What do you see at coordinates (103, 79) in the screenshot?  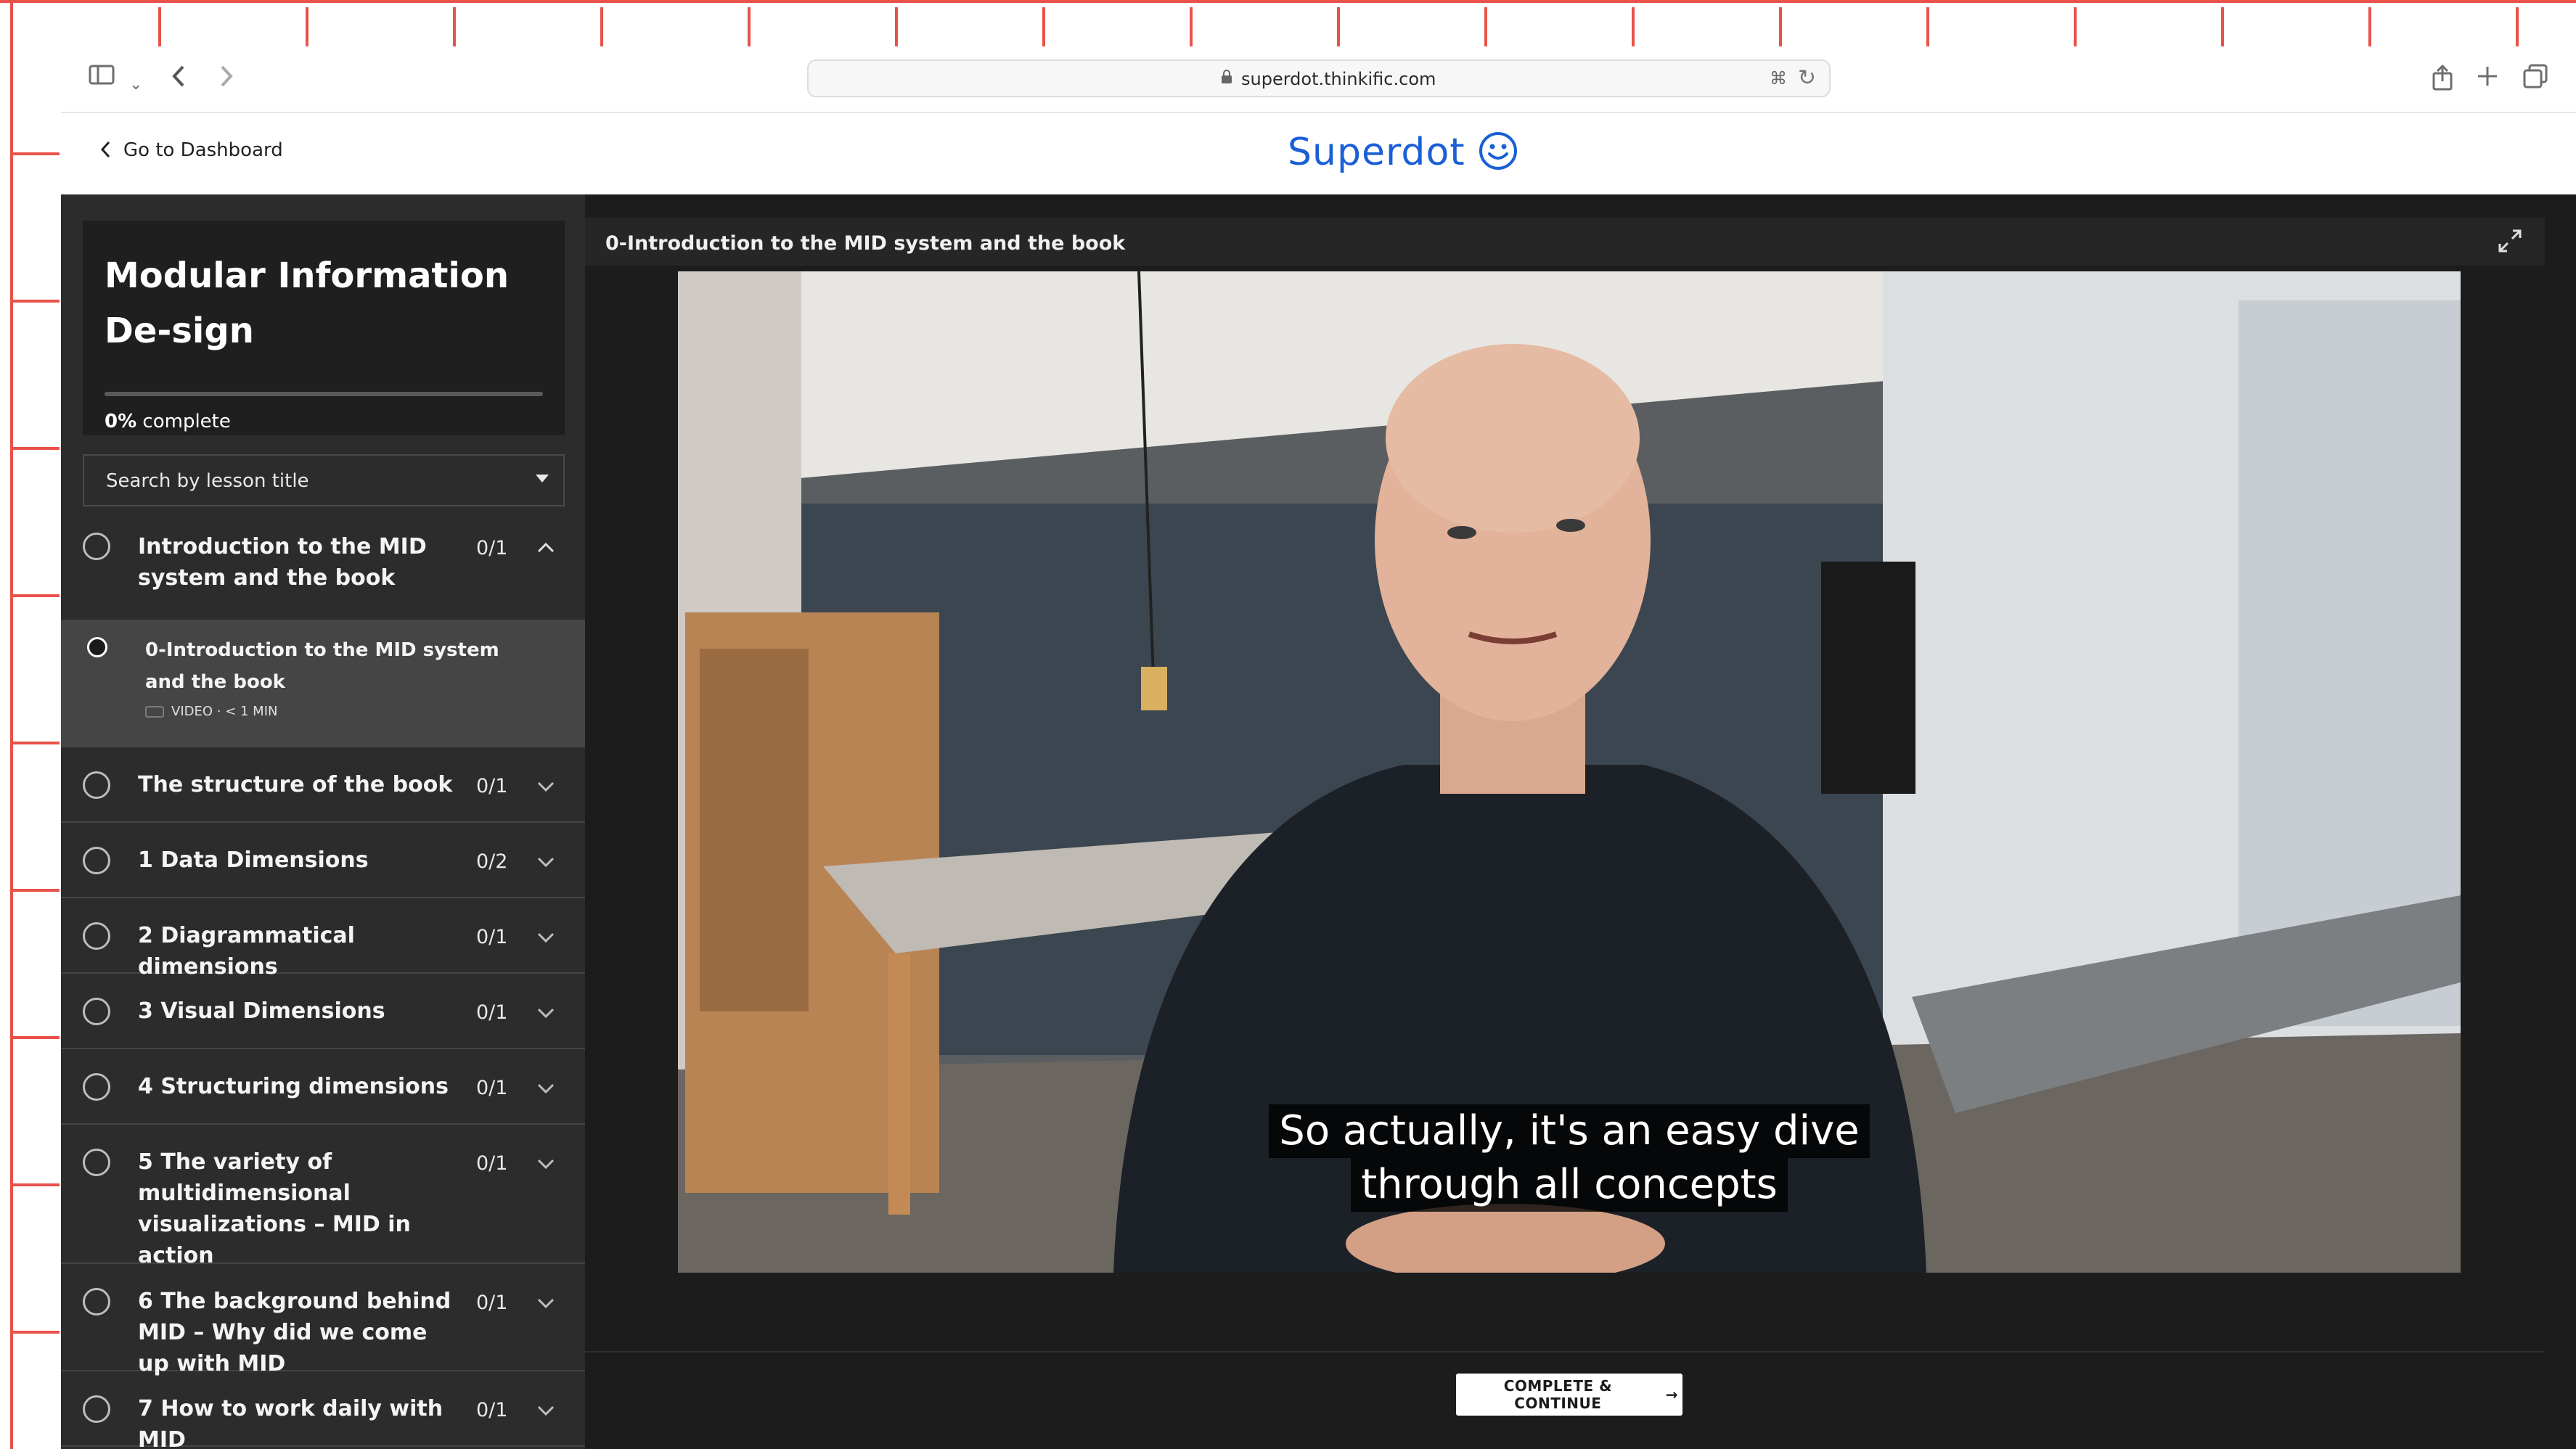 I see `sidebar-icon` at bounding box center [103, 79].